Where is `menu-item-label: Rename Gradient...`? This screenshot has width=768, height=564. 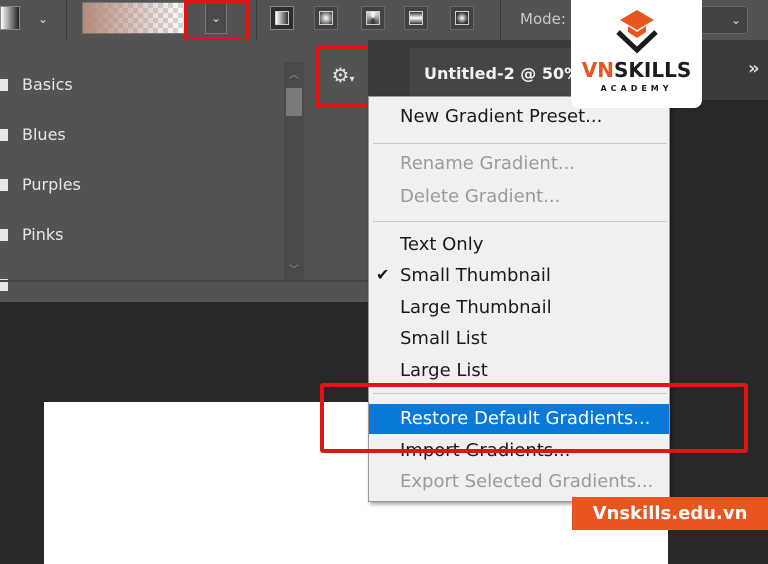
menu-item-label: Rename Gradient... is located at coordinates (488, 163).